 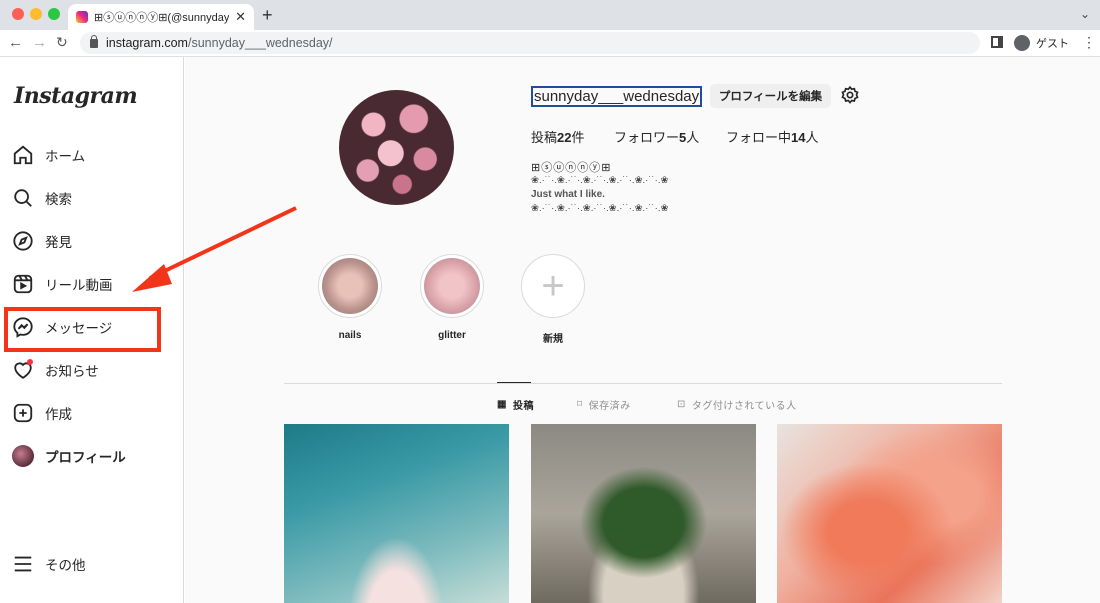 What do you see at coordinates (578, 137) in the screenshot?
I see `posts-suffix: 件` at bounding box center [578, 137].